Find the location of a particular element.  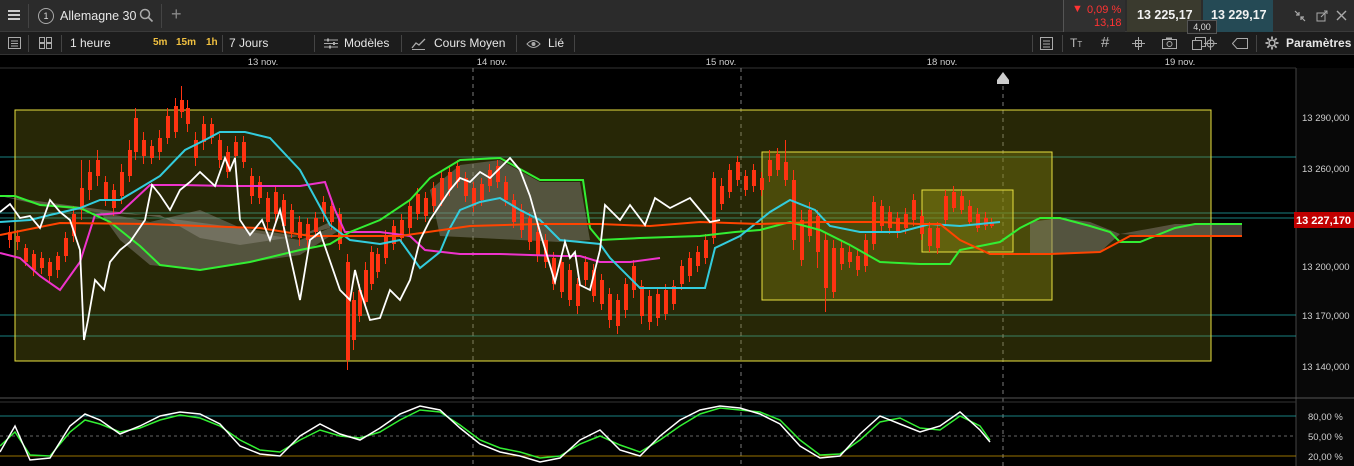

change-box: ▼ 0,09 % 13,18 is located at coordinates (1094, 16).